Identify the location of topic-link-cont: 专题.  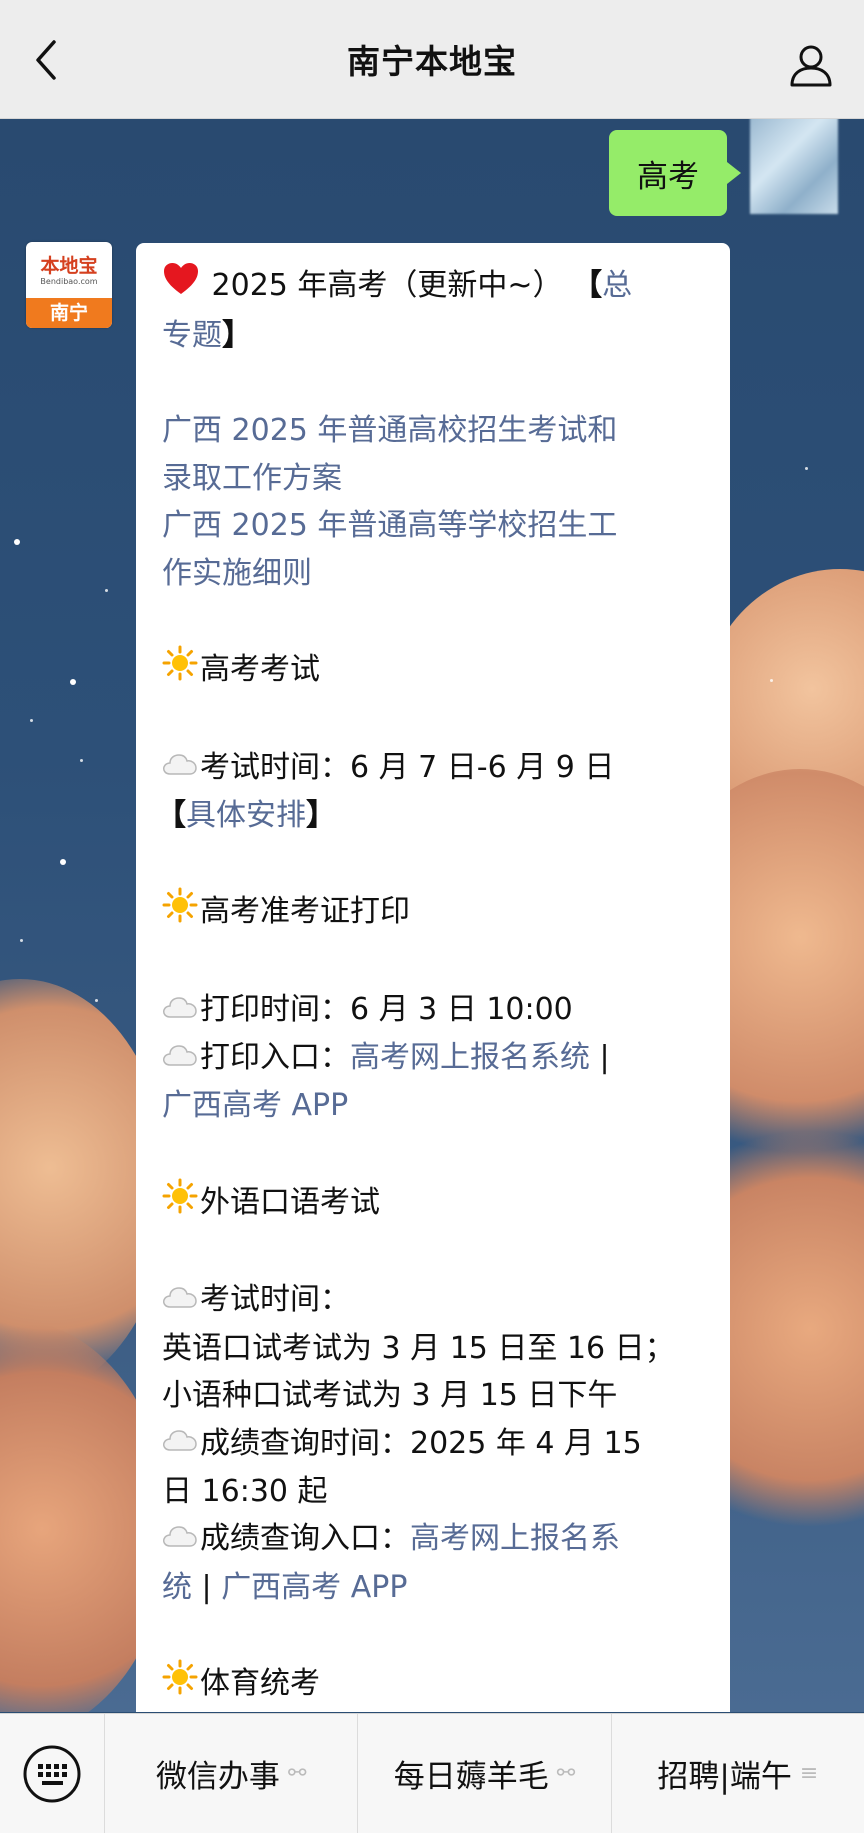
(192, 335).